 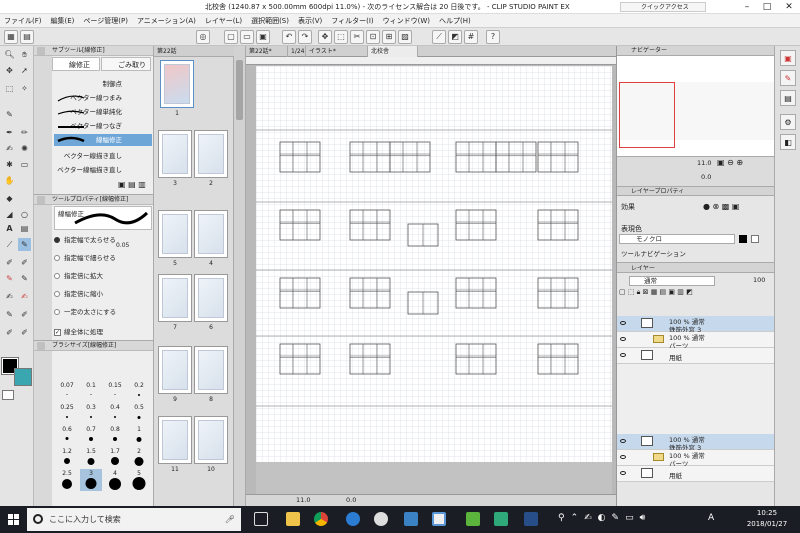 I want to click on brush-size-0.2: 0.2, so click(x=139, y=392).